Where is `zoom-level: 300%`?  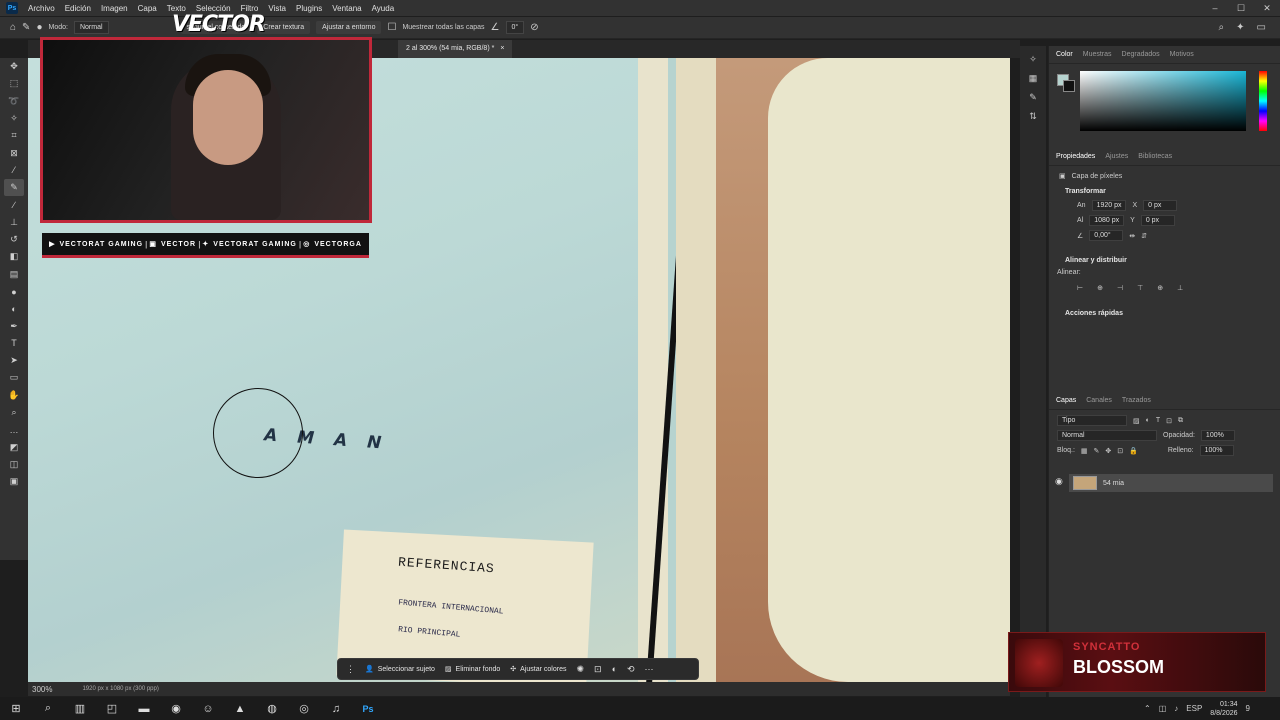
zoom-level: 300% is located at coordinates (42, 689).